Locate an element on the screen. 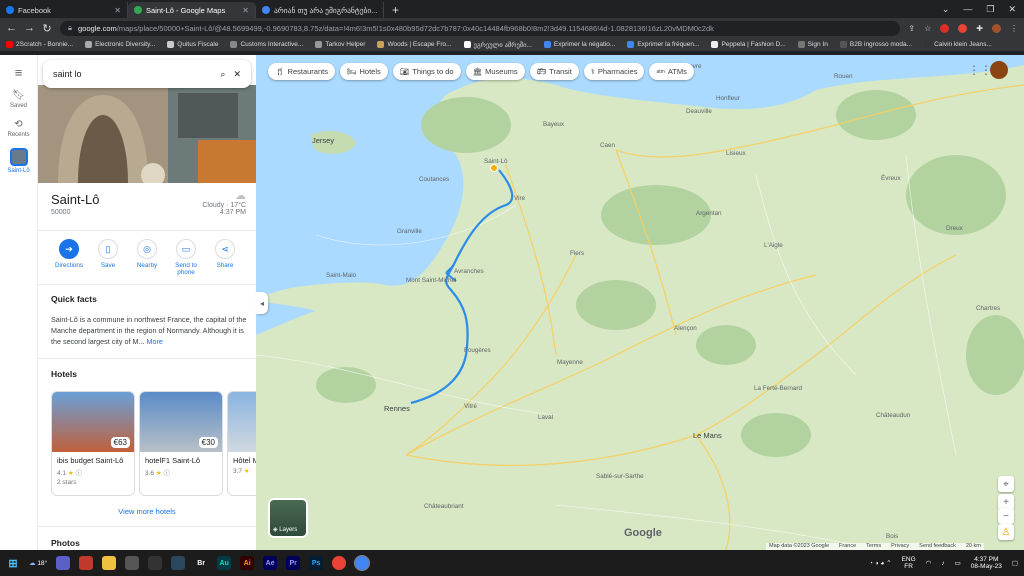 The width and height of the screenshot is (1024, 576). bookmark-star-icon: ☆ is located at coordinates (927, 28).